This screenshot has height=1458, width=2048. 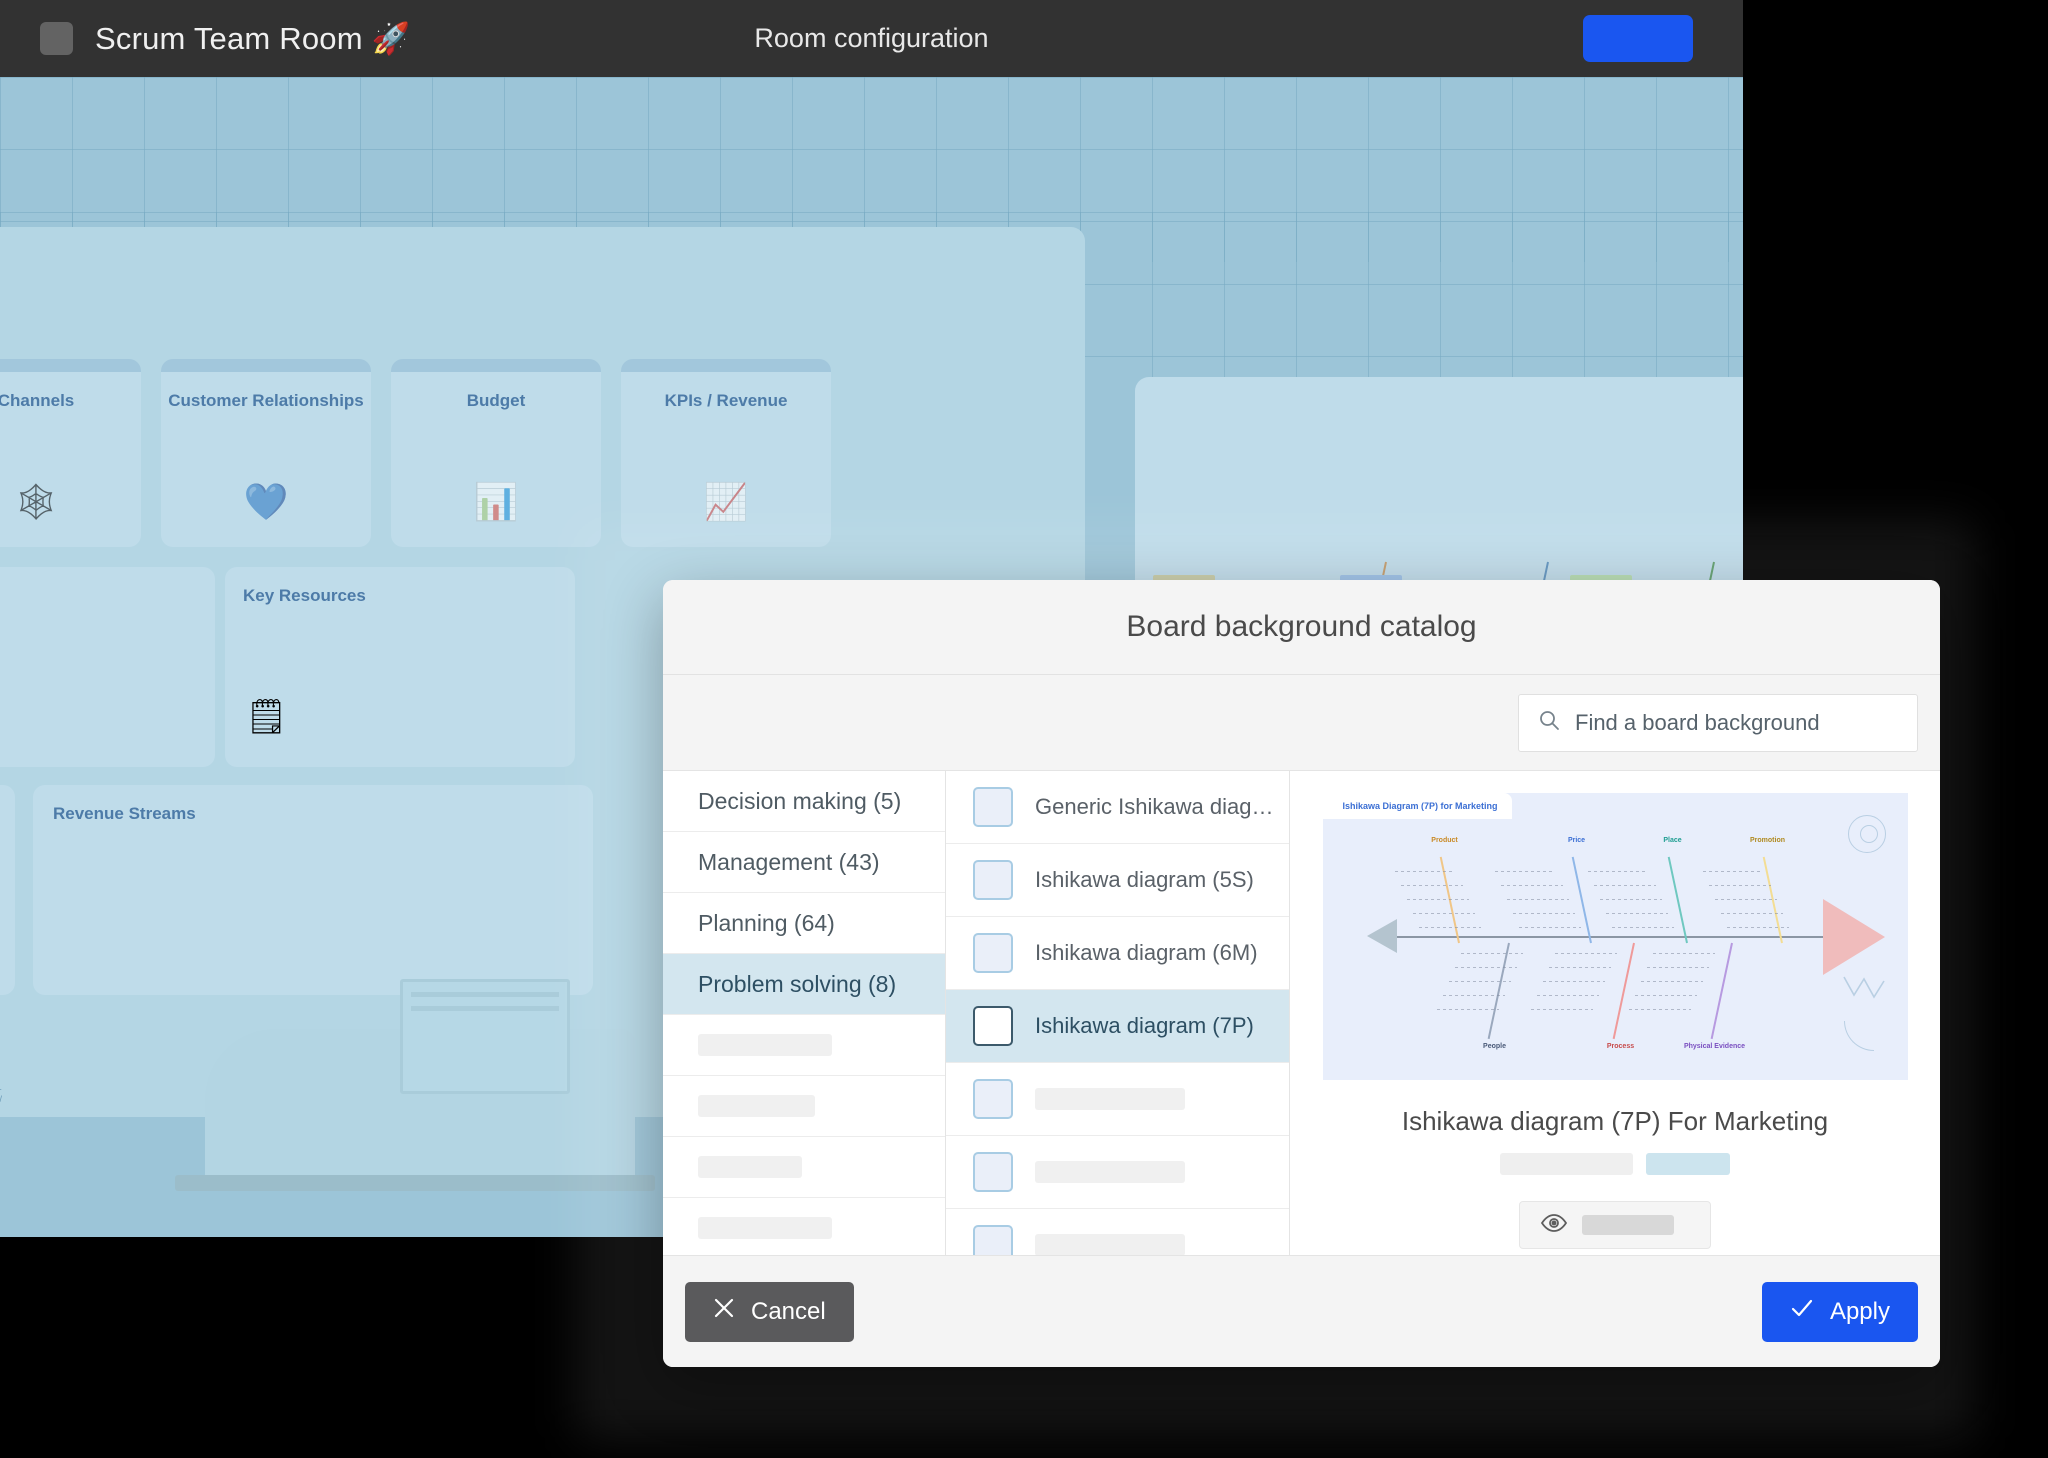 I want to click on dialog-header: Board background catalog, so click(x=1301, y=627).